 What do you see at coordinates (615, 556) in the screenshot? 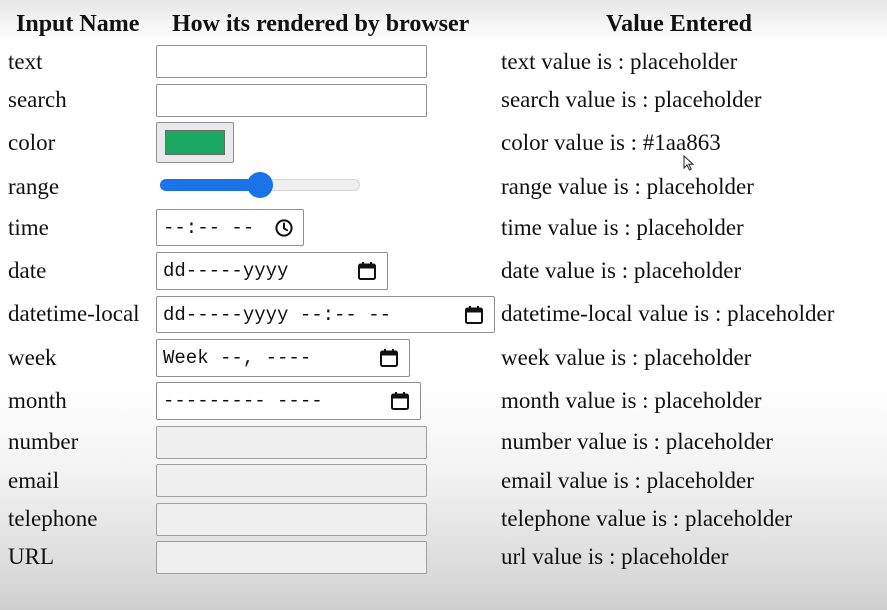
I see `value-url: url value is : placeholder` at bounding box center [615, 556].